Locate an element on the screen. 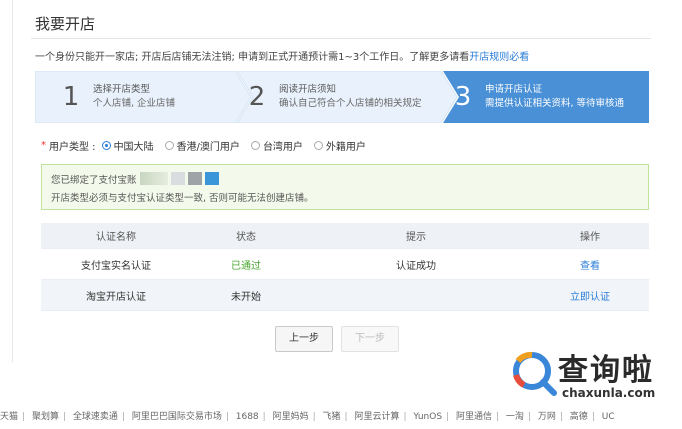 This screenshot has height=429, width=682. footer-link: 万网 is located at coordinates (547, 417).